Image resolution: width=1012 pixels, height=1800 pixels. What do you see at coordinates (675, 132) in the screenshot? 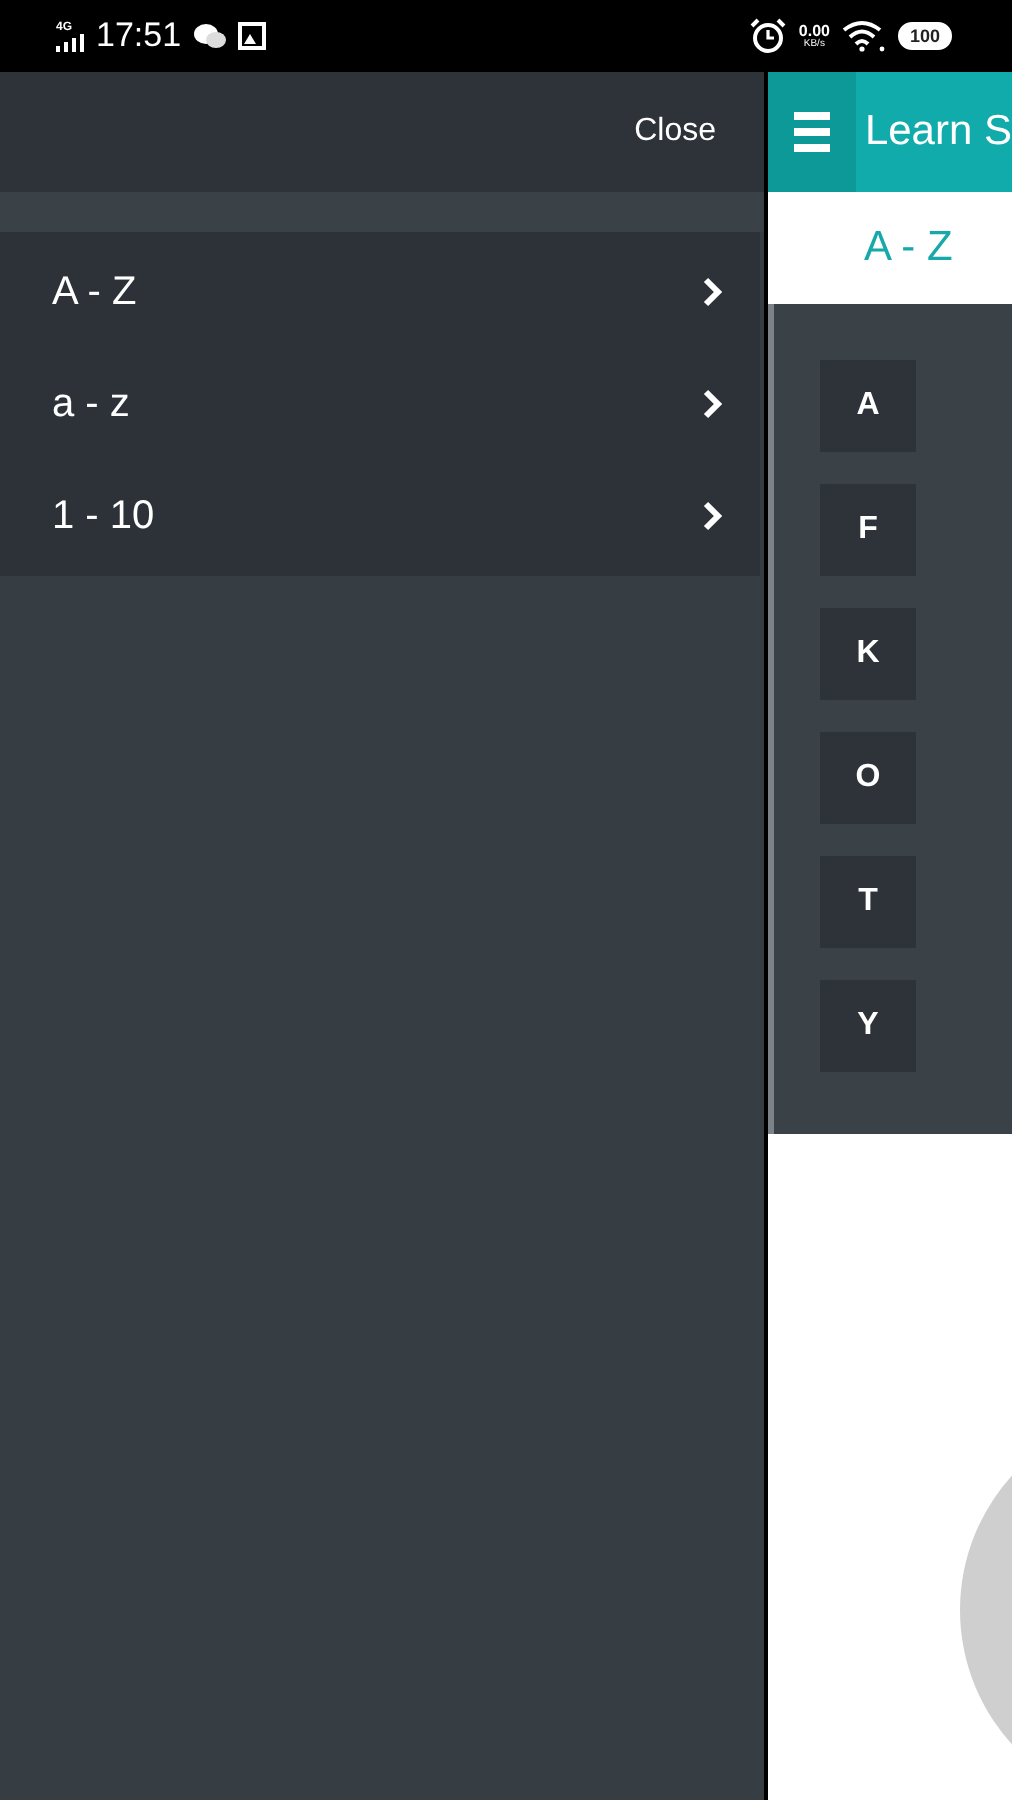
I see `close-button: Close` at bounding box center [675, 132].